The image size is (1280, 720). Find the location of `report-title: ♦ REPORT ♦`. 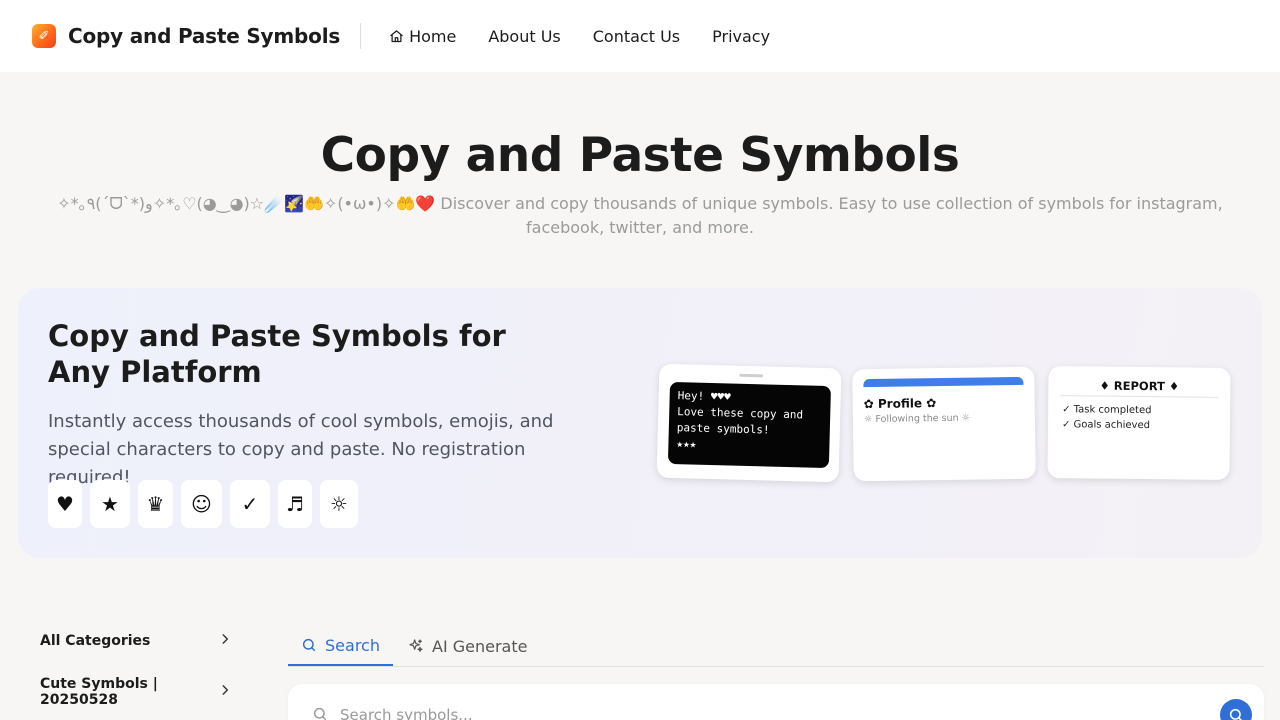

report-title: ♦ REPORT ♦ is located at coordinates (1139, 386).